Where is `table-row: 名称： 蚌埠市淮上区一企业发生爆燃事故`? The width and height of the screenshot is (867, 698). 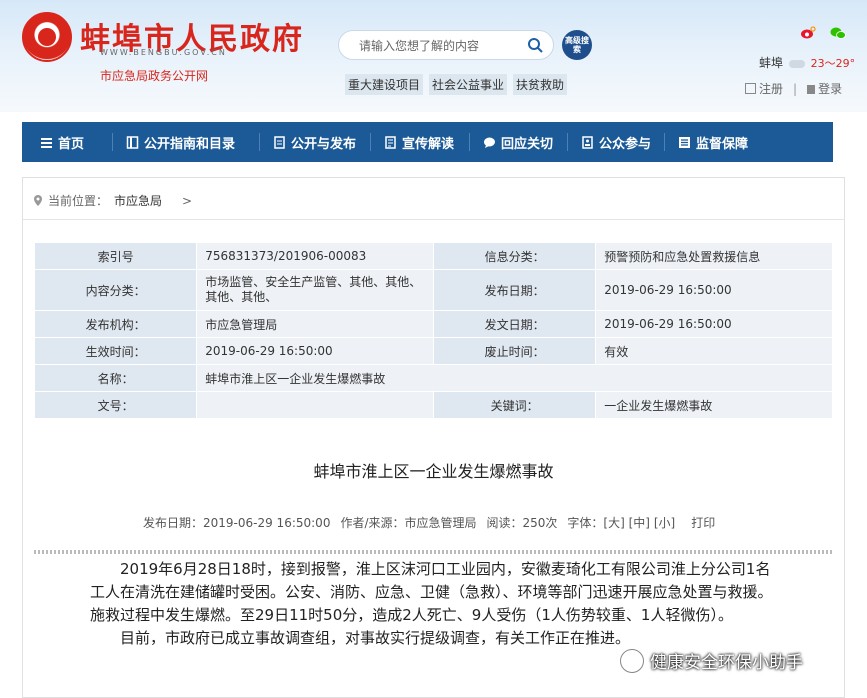
table-row: 名称： 蚌埠市淮上区一企业发生爆燃事故 is located at coordinates (433, 378).